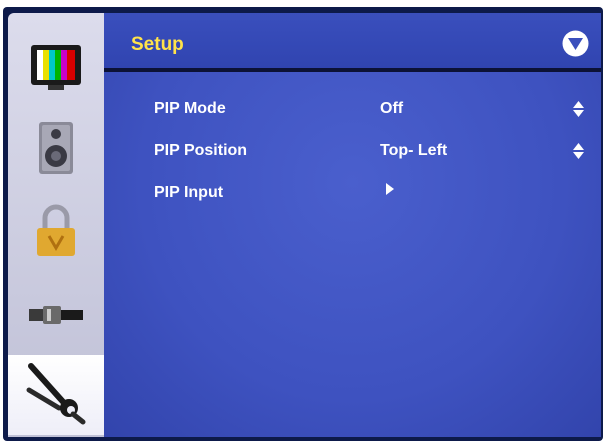 The image size is (606, 448). Describe the element at coordinates (392, 108) in the screenshot. I see `menu-item-value: Off` at that location.